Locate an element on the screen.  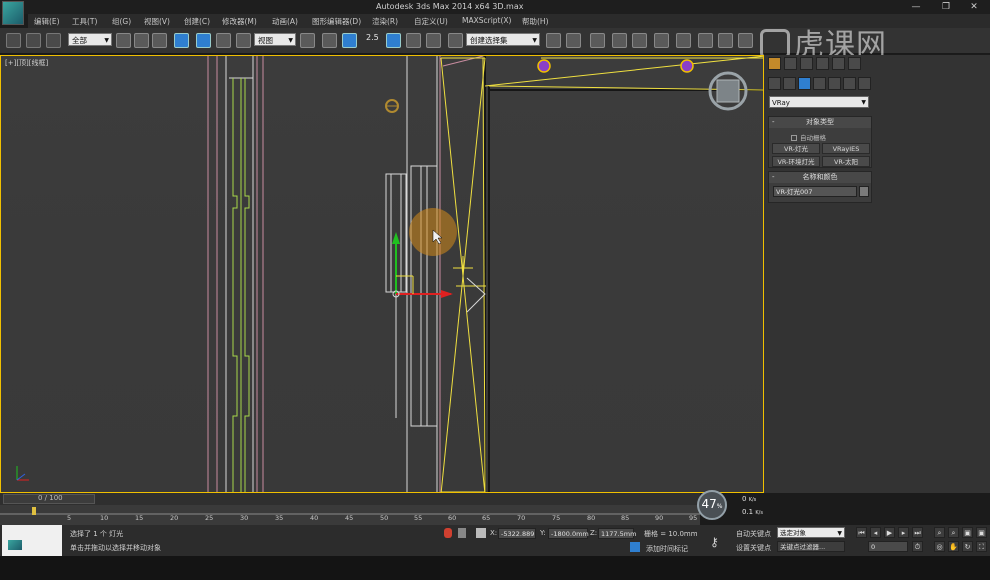
window-crossing-icon is located at coordinates (181, 40).